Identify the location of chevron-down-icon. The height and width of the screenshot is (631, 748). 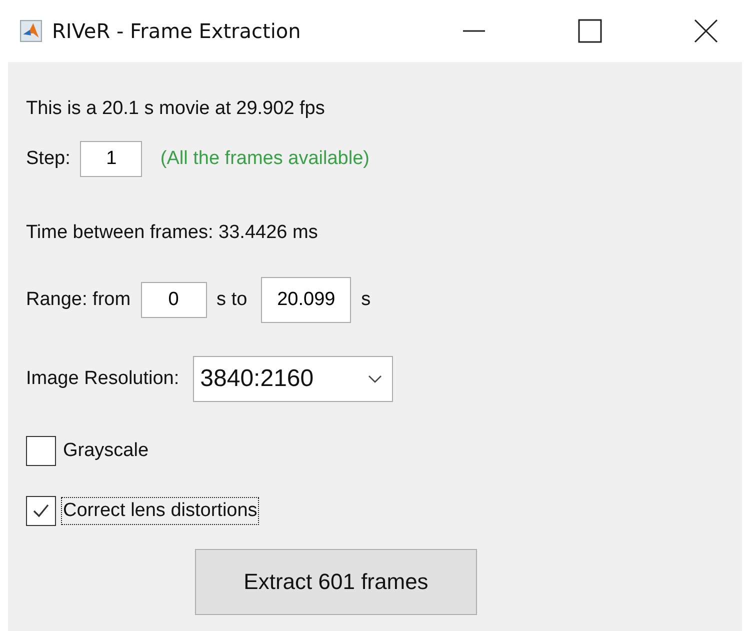
(375, 379).